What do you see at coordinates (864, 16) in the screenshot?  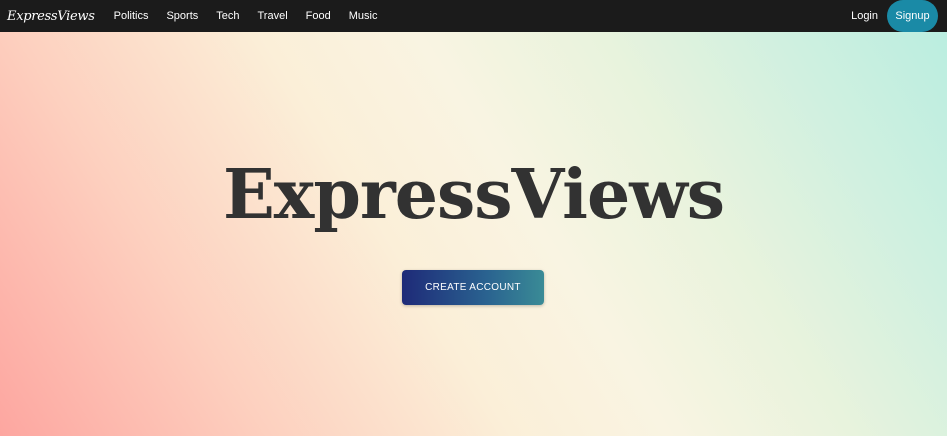 I see `login-link: Login` at bounding box center [864, 16].